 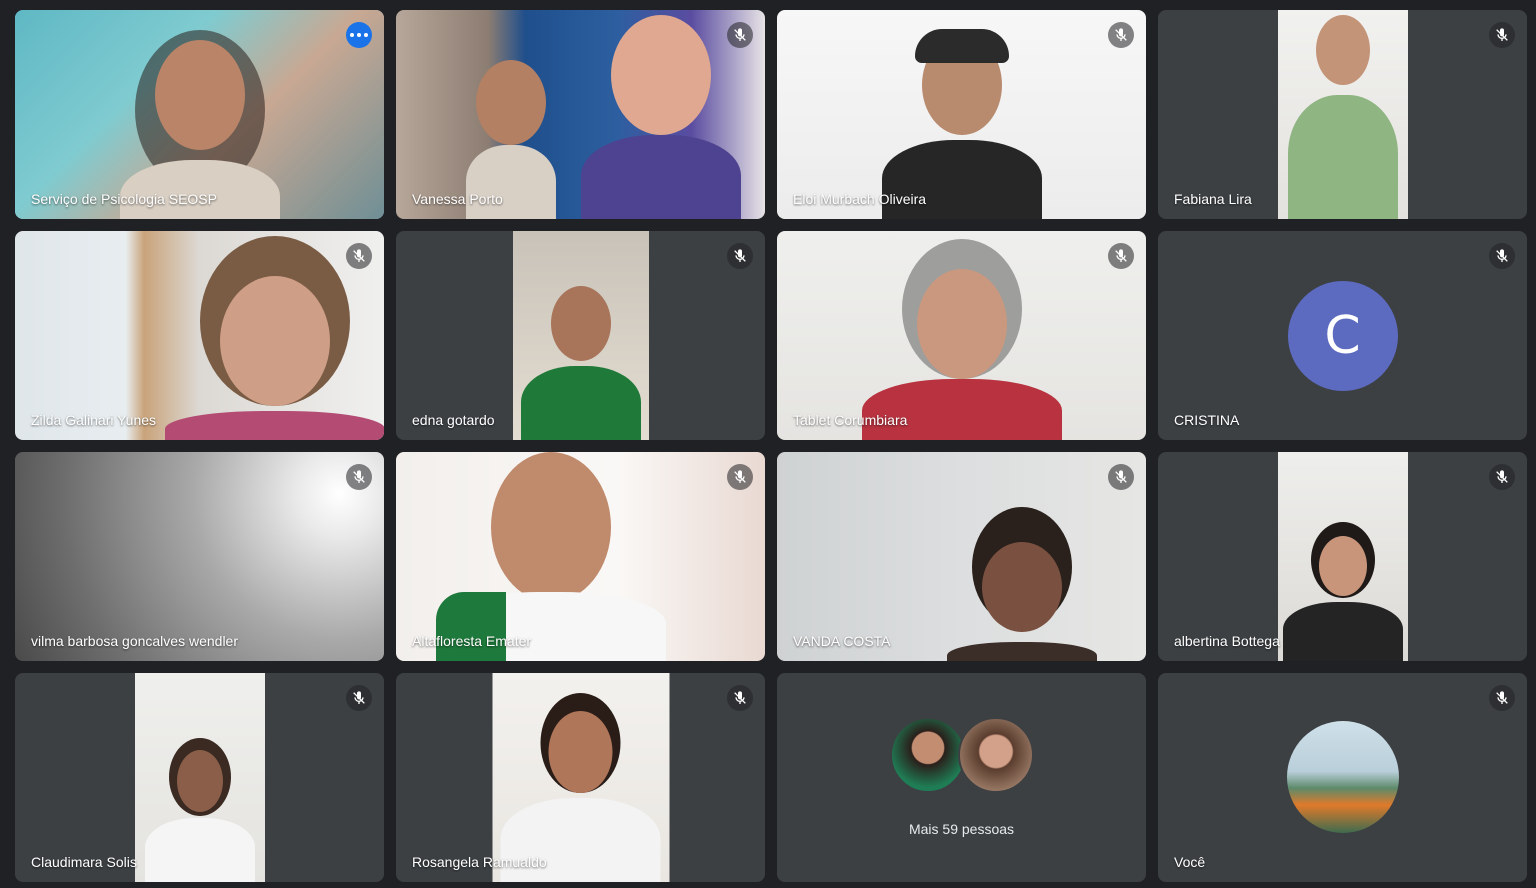 I want to click on participant-tile-11: VANDA COSTA, so click(x=961, y=556).